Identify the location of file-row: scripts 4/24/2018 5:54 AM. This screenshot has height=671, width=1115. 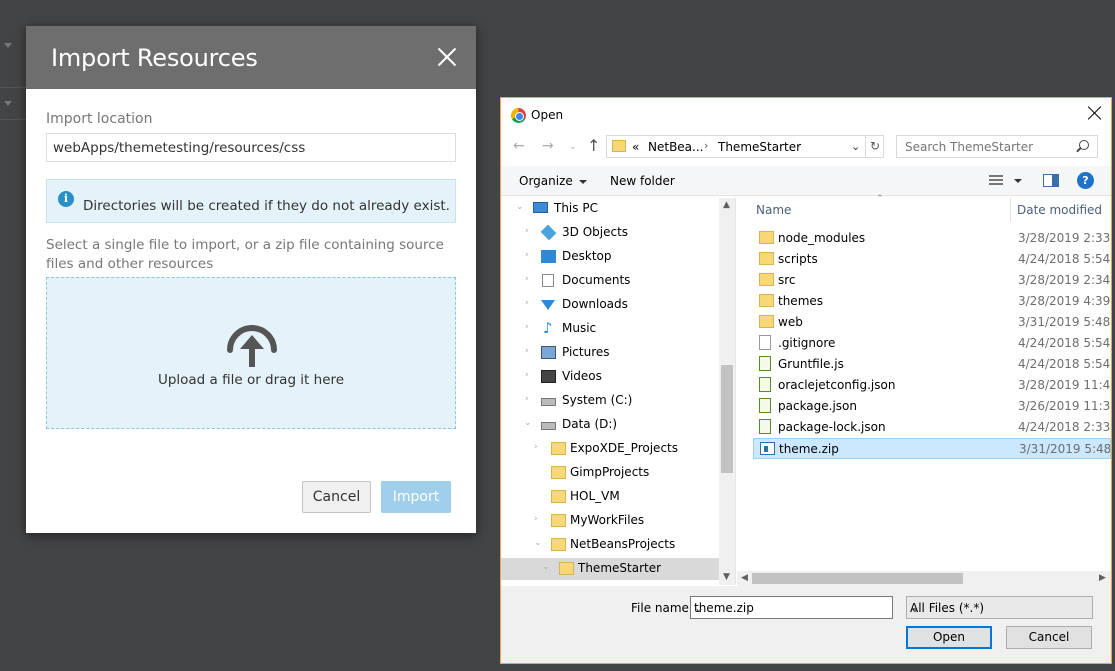
(932, 259).